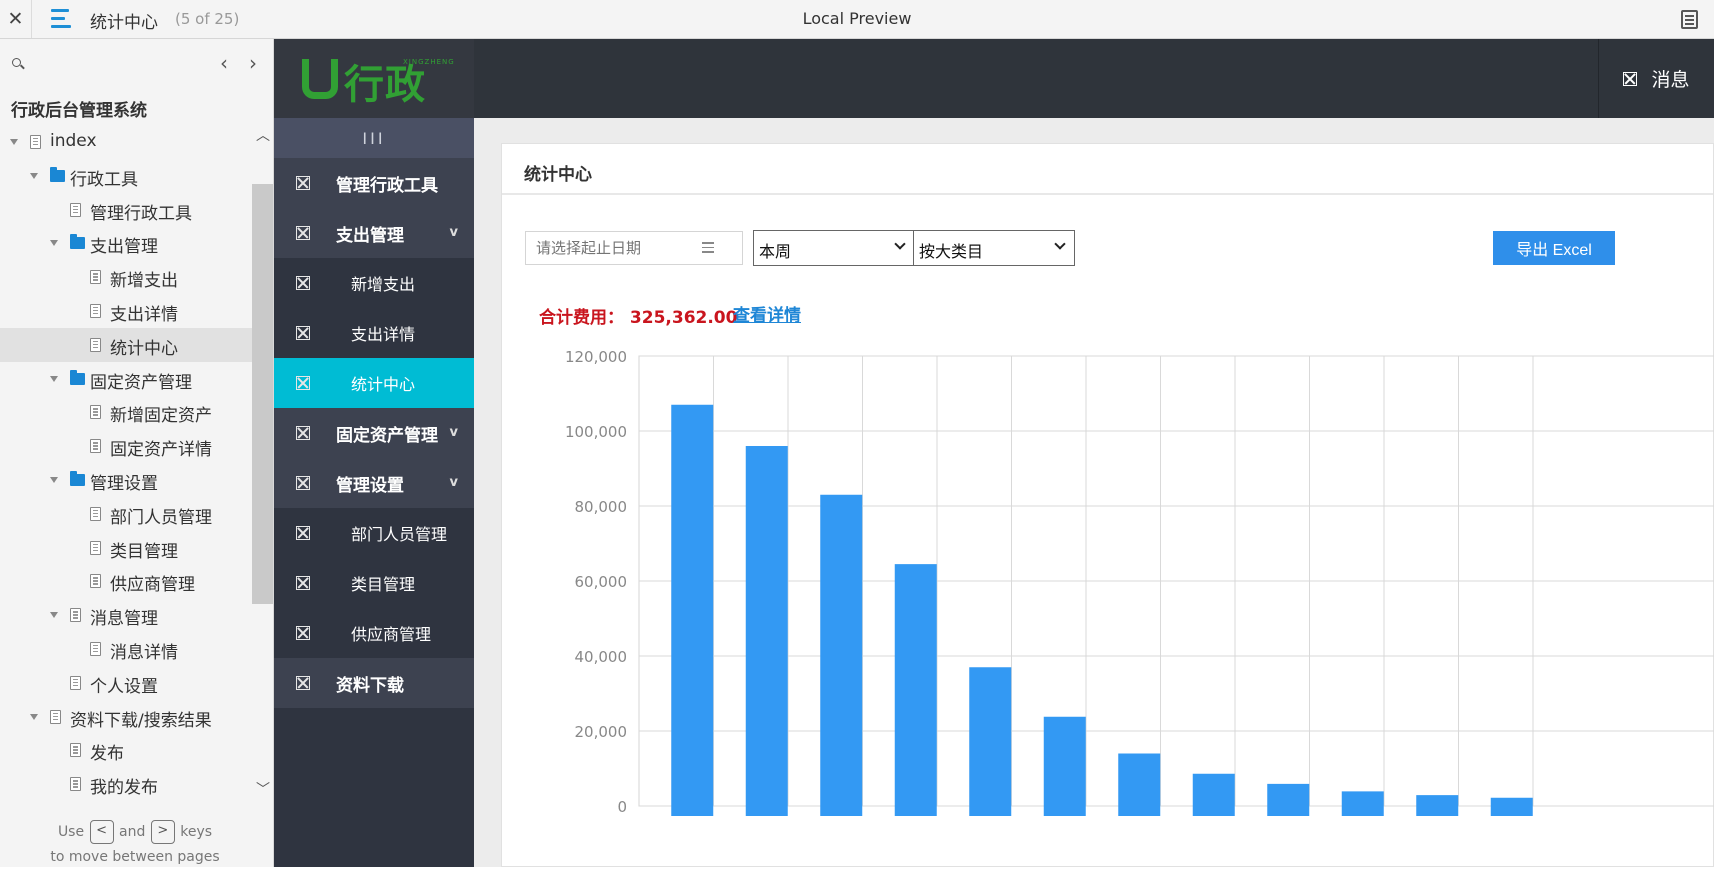 The width and height of the screenshot is (1714, 874). I want to click on nav-item: 管理设置 v, so click(374, 483).